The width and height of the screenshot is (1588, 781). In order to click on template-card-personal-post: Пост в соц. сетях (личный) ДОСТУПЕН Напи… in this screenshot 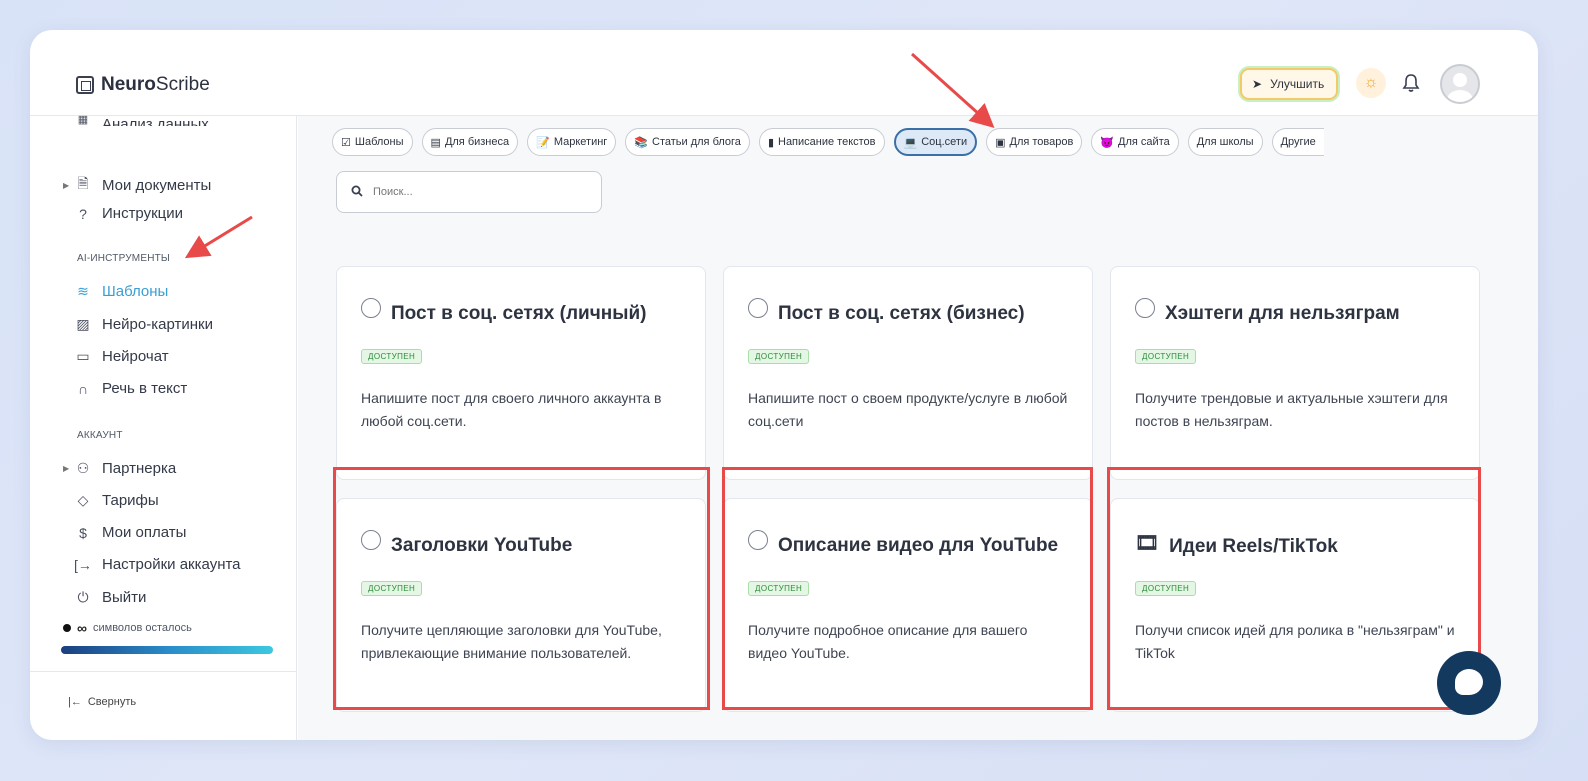, I will do `click(521, 373)`.